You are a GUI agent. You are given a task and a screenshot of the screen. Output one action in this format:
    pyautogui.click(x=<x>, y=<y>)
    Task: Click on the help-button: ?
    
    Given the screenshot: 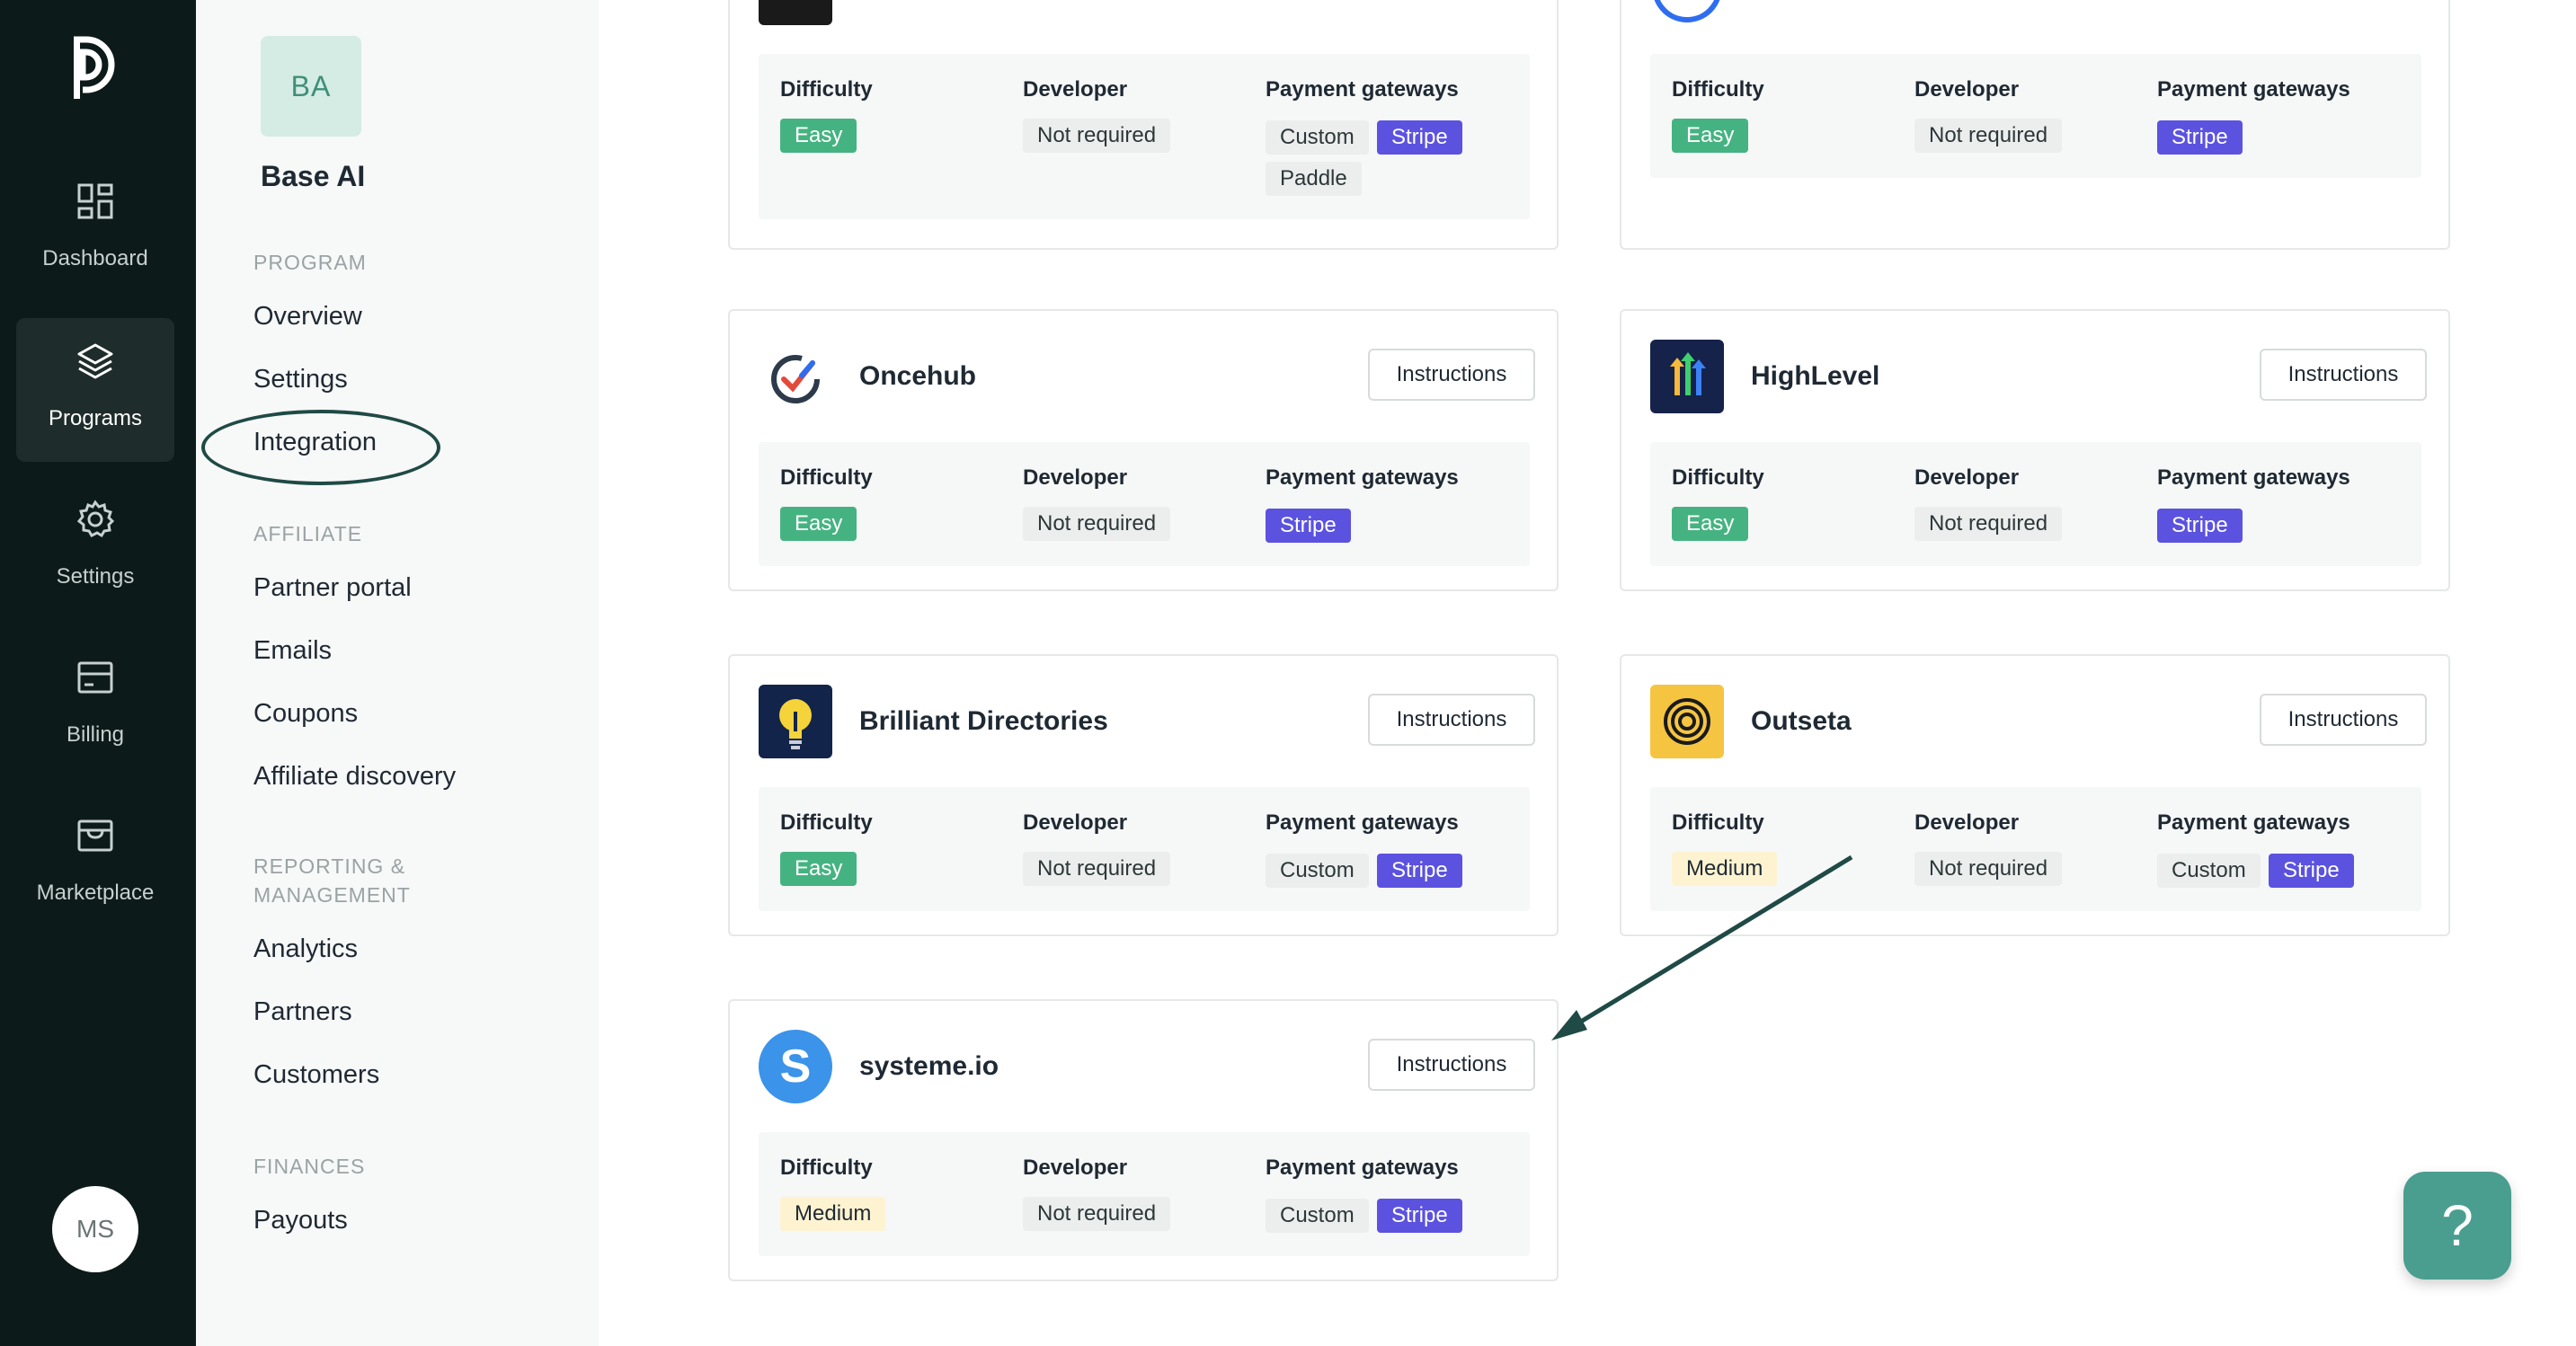 What is the action you would take?
    pyautogui.click(x=2457, y=1226)
    